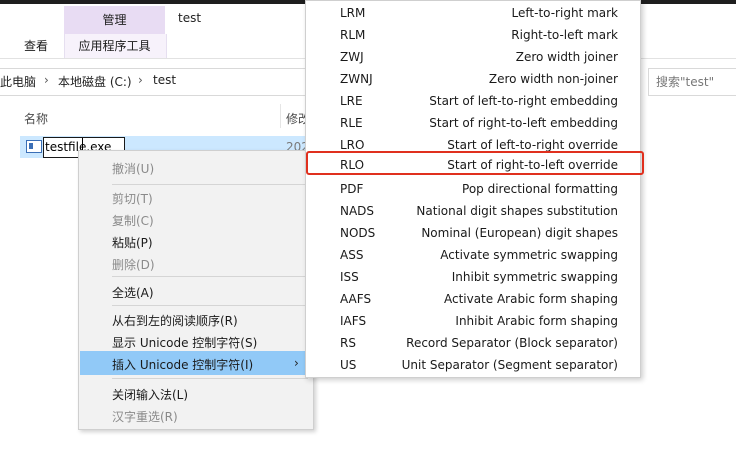 This screenshot has height=464, width=736. What do you see at coordinates (510, 365) in the screenshot?
I see `submenu-item-desc: Unit Separator (Segment separator)` at bounding box center [510, 365].